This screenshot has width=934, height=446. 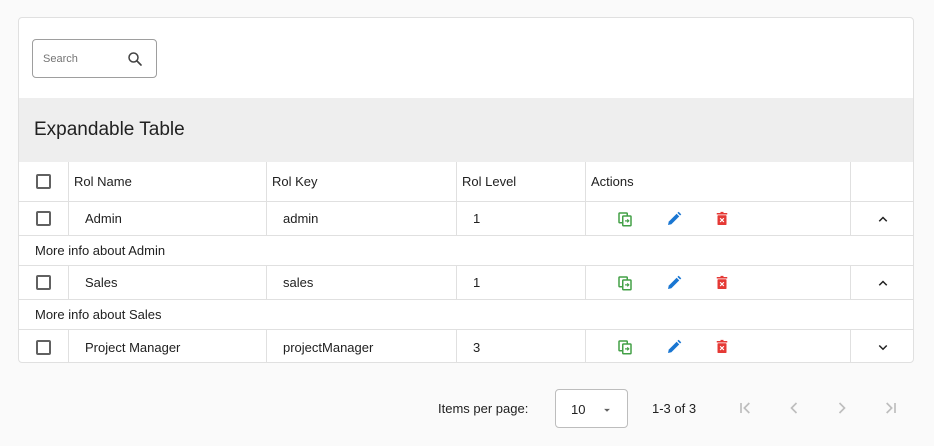 I want to click on rol-key-cell: projectManager, so click(x=361, y=346).